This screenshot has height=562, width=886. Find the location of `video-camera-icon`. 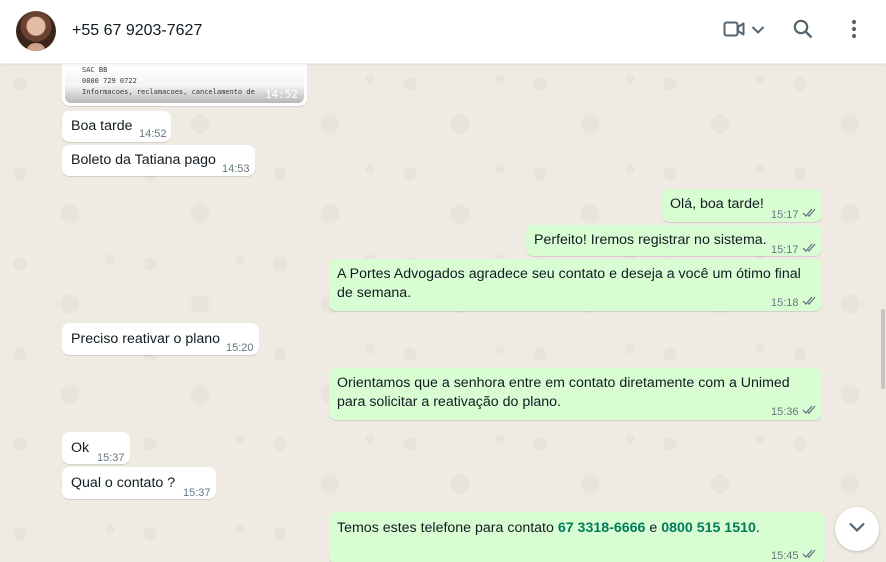

video-camera-icon is located at coordinates (734, 31).